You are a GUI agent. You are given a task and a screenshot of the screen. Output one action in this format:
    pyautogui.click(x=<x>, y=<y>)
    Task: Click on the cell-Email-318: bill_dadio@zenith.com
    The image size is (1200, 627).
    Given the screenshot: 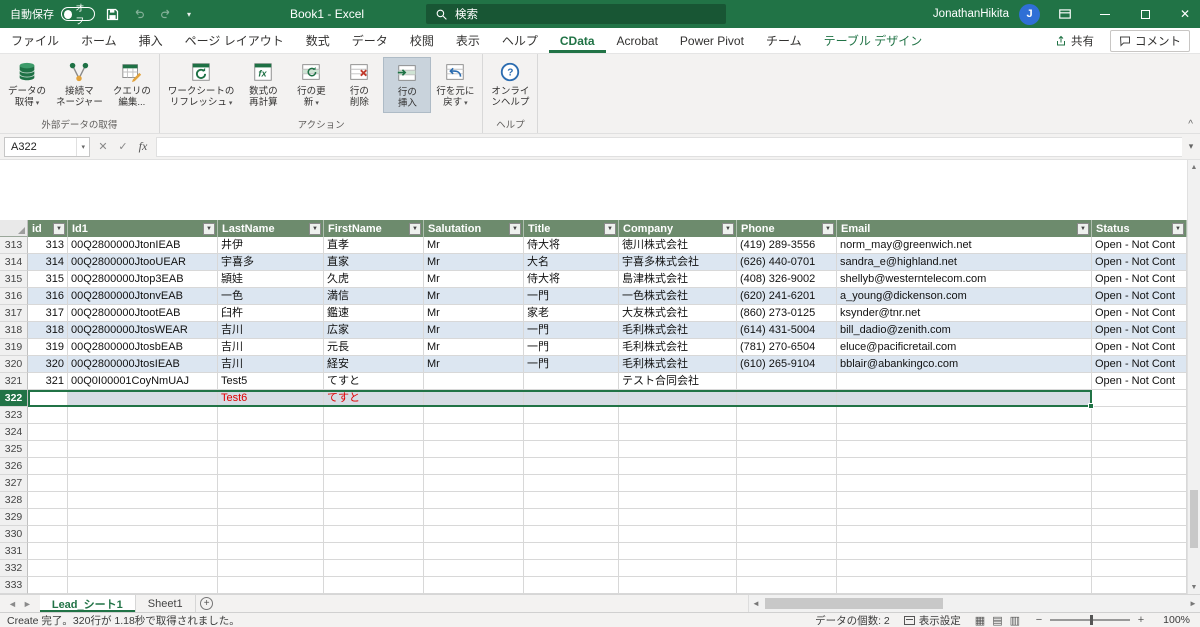 What is the action you would take?
    pyautogui.click(x=964, y=330)
    